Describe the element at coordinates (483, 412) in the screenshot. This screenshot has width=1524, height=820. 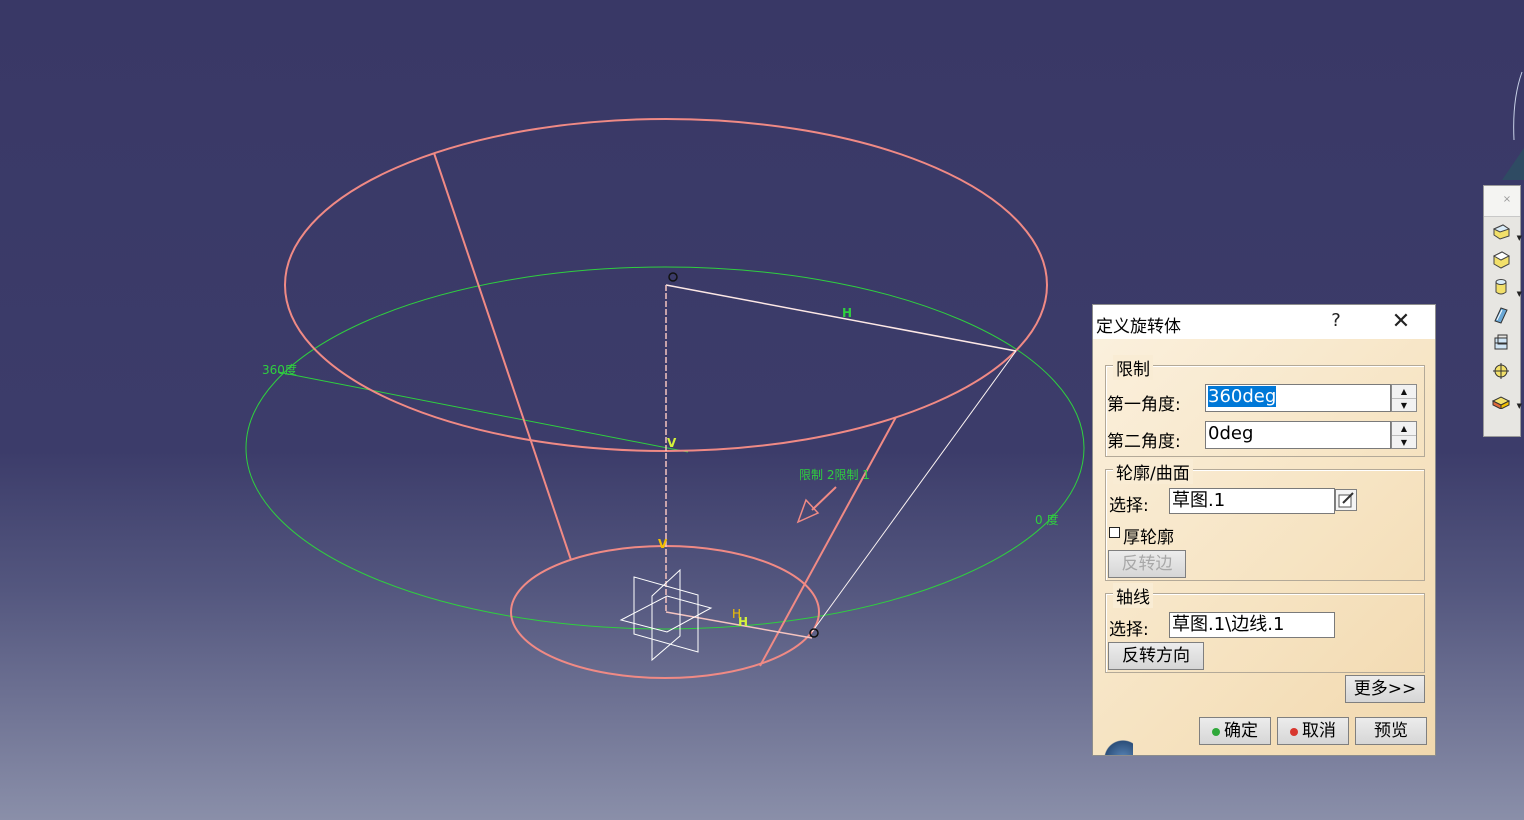
I see `limit-2-line` at that location.